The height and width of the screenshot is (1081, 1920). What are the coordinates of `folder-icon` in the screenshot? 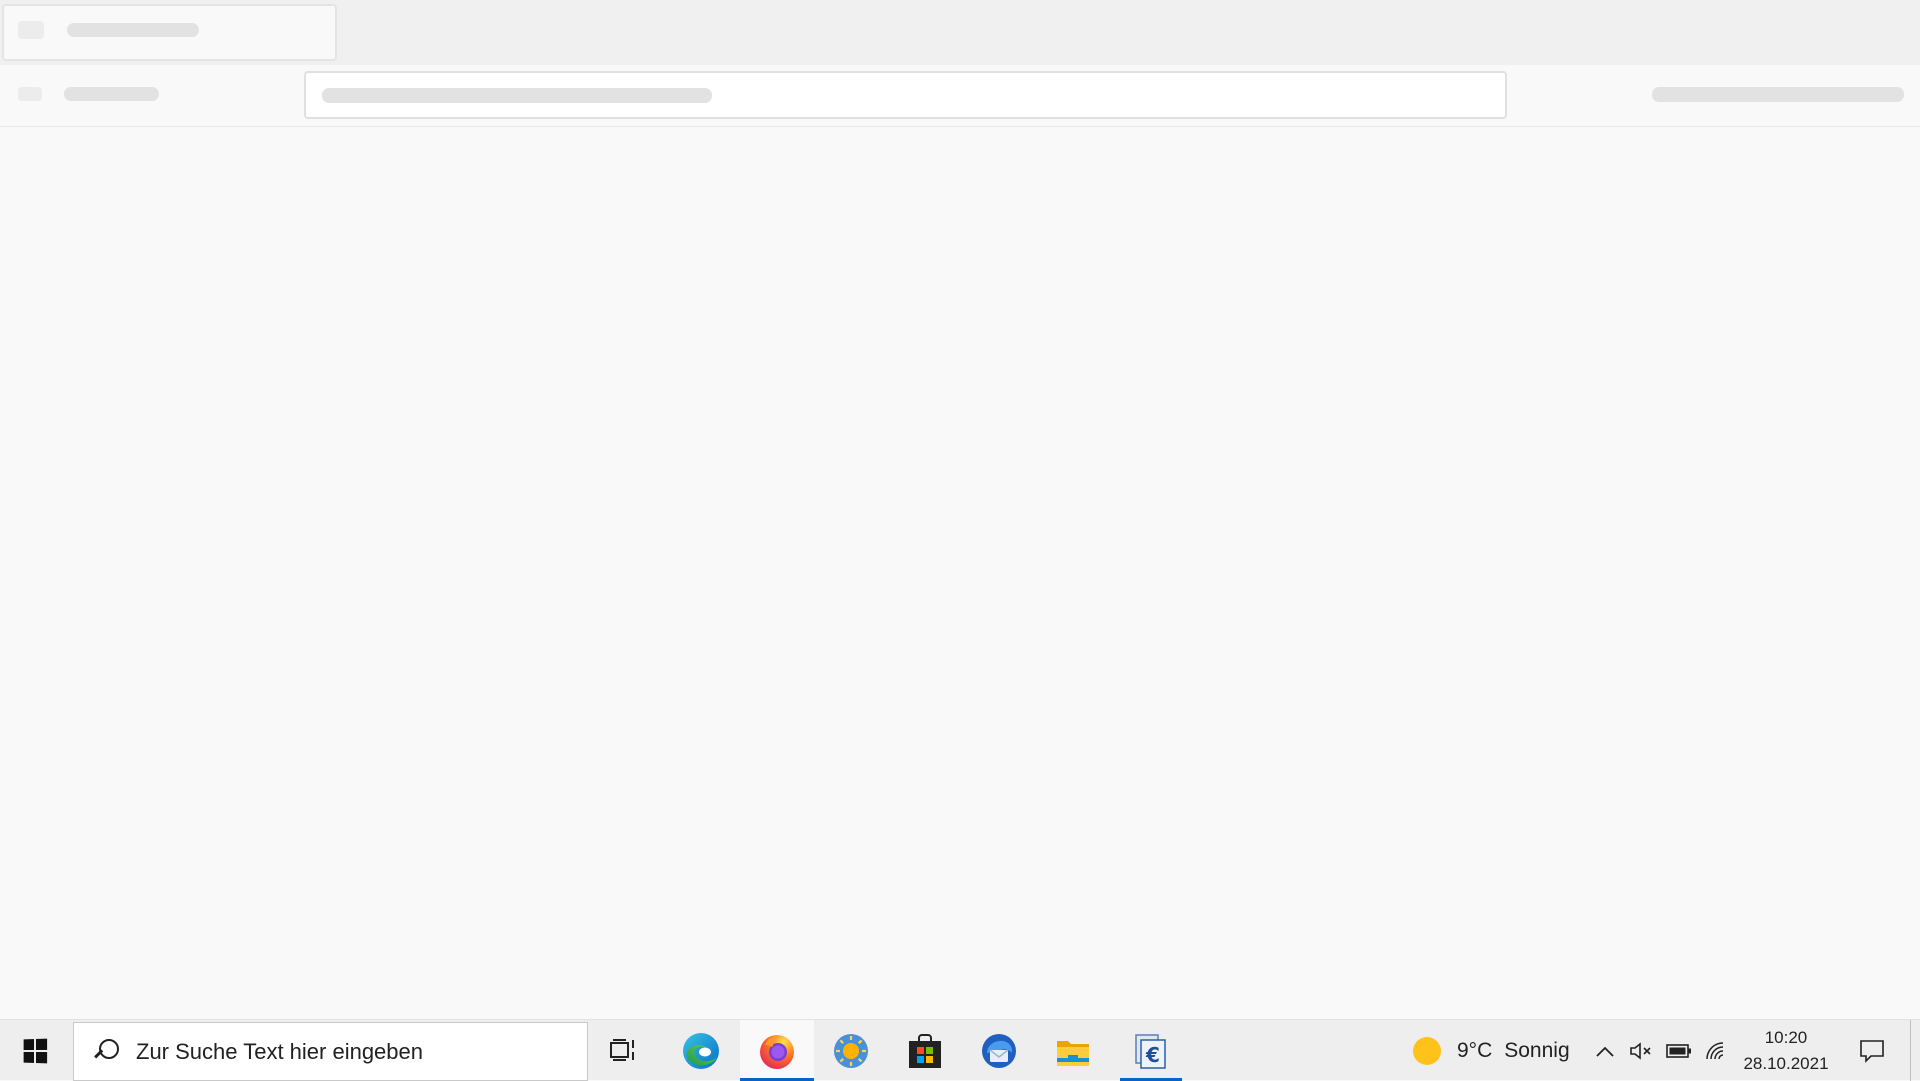 It's located at (1073, 1053).